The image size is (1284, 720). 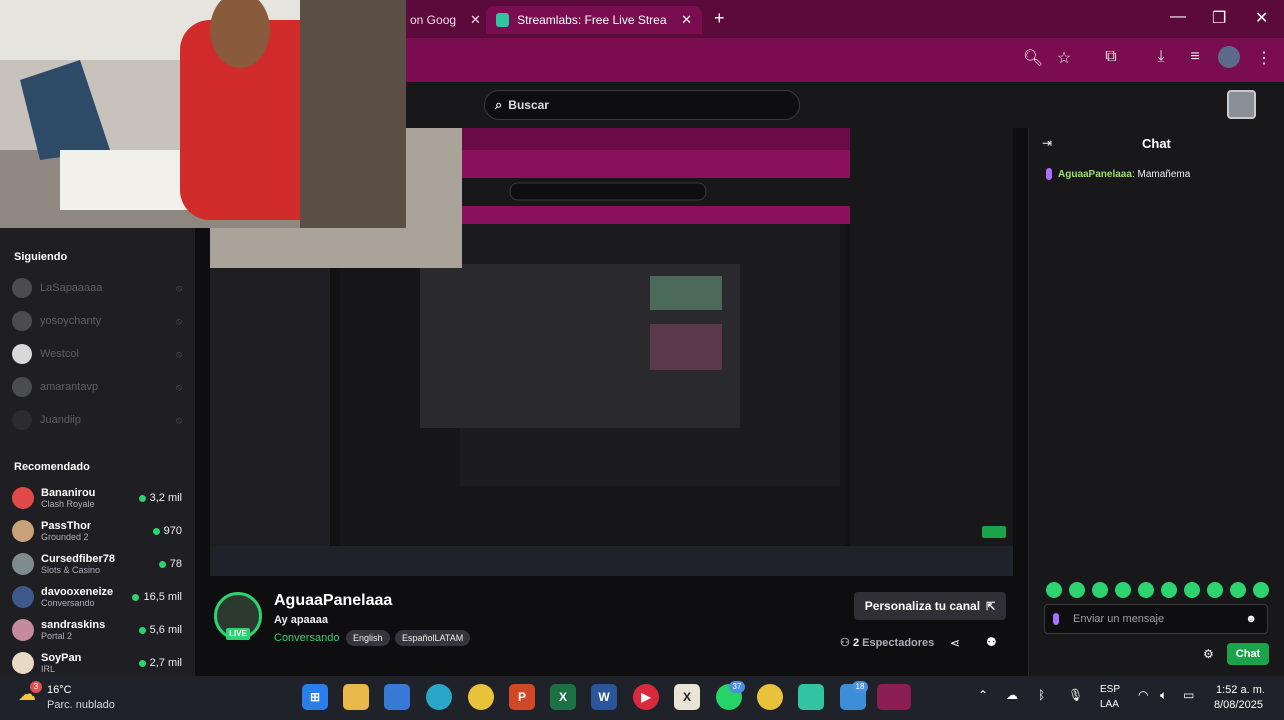 What do you see at coordinates (41, 257) in the screenshot?
I see `following-header: Siguiendo` at bounding box center [41, 257].